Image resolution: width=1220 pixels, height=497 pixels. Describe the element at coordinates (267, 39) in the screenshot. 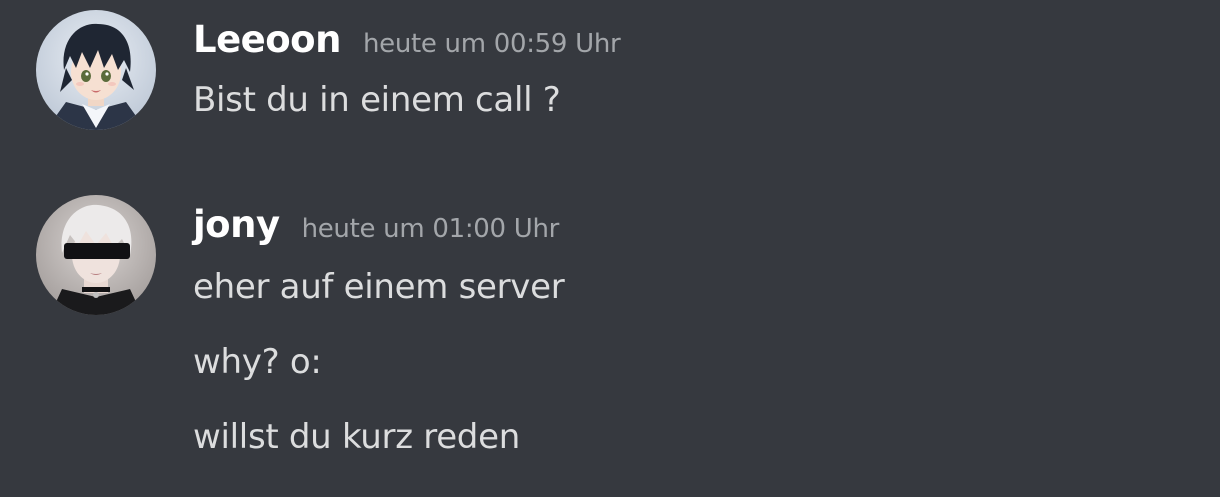

I see `username: Leeoon` at that location.